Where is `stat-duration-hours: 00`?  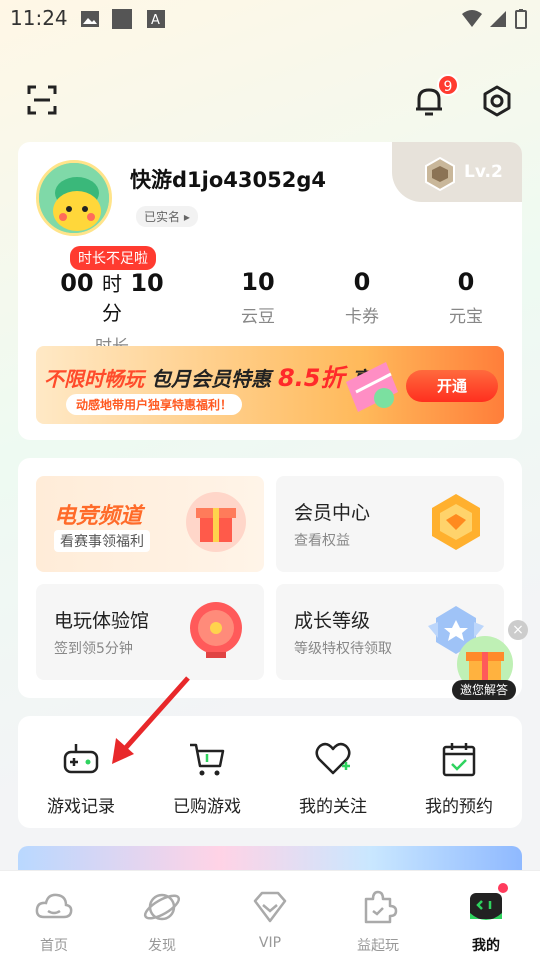 stat-duration-hours: 00 is located at coordinates (77, 283).